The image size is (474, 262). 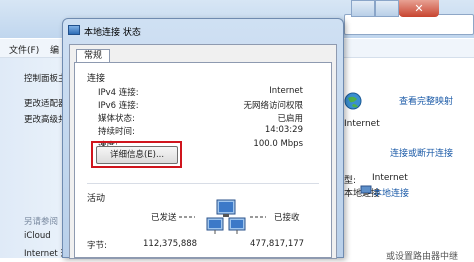 I want to click on received-line, so click(x=258, y=217).